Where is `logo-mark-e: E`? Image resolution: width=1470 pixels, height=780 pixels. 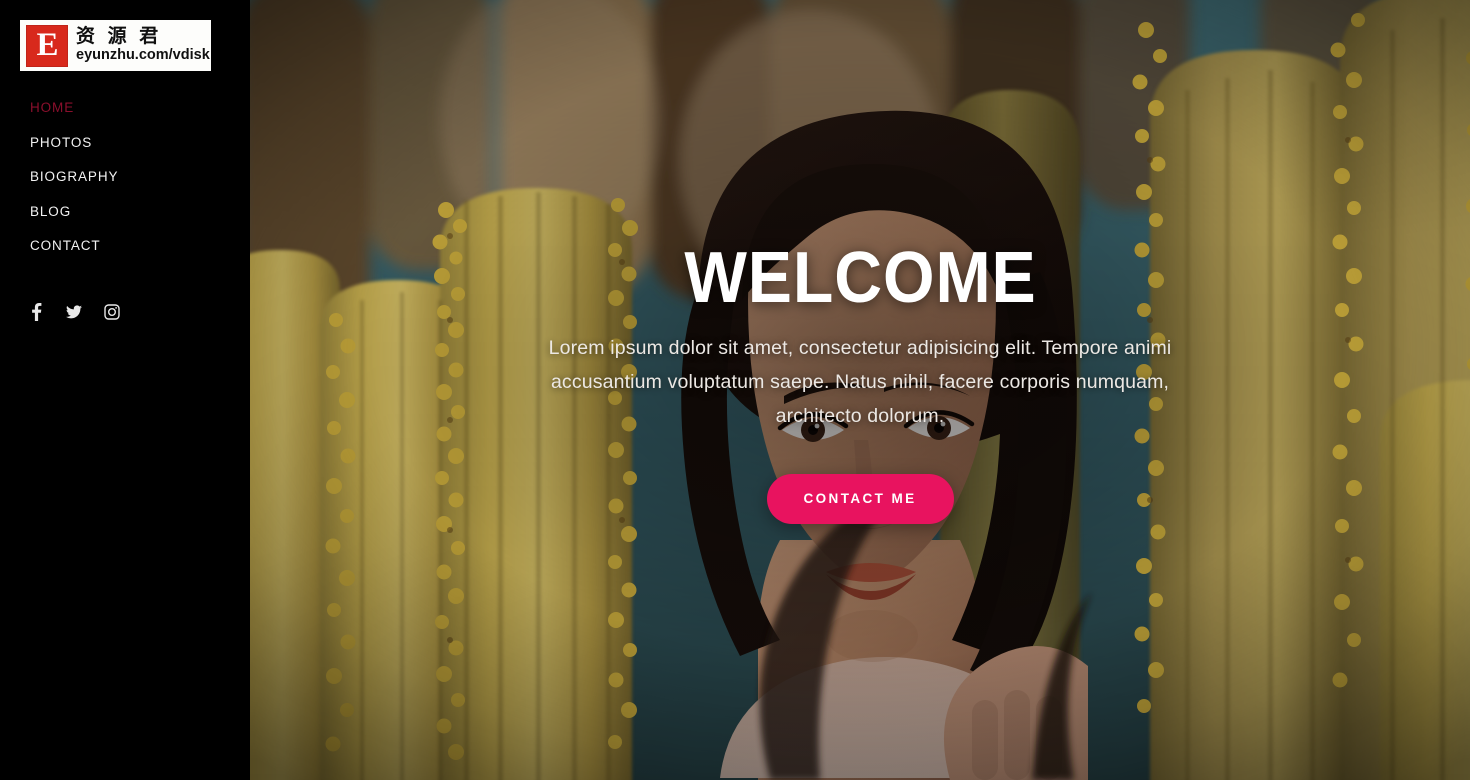 logo-mark-e: E is located at coordinates (47, 45).